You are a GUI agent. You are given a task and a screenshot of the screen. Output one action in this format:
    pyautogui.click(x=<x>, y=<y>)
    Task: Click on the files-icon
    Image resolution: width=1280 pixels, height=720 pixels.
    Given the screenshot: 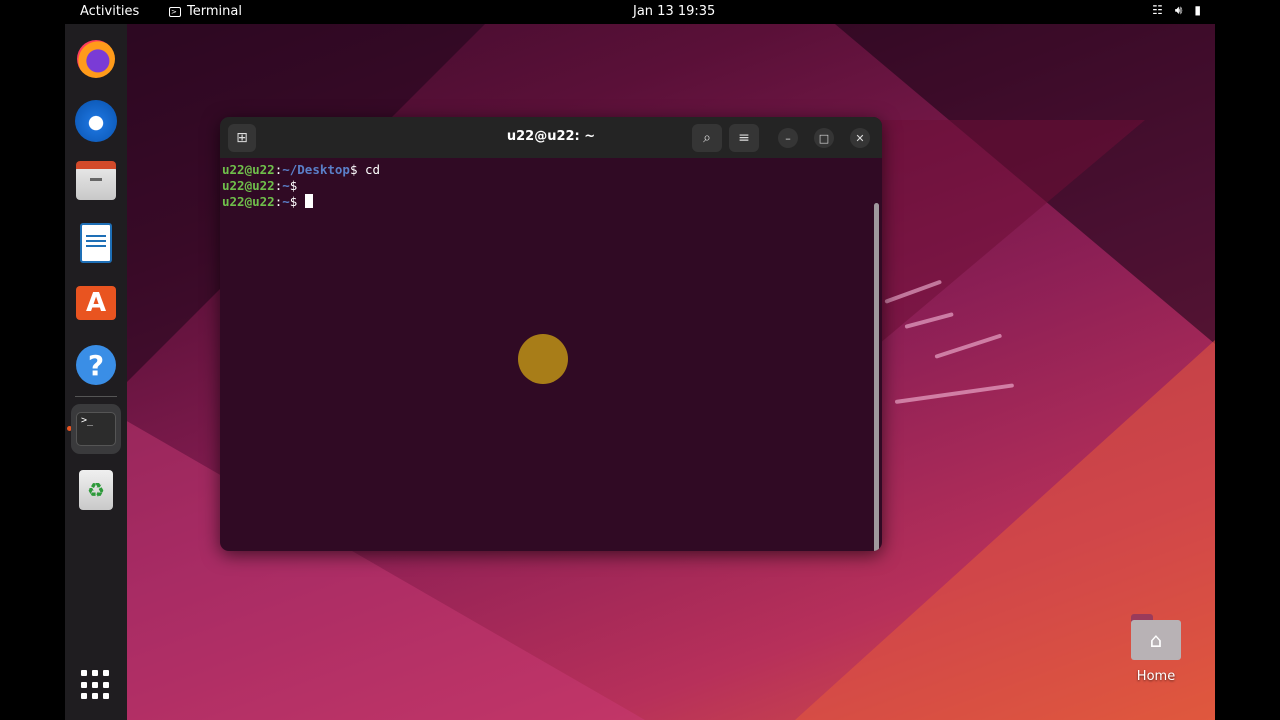 What is the action you would take?
    pyautogui.click(x=96, y=180)
    